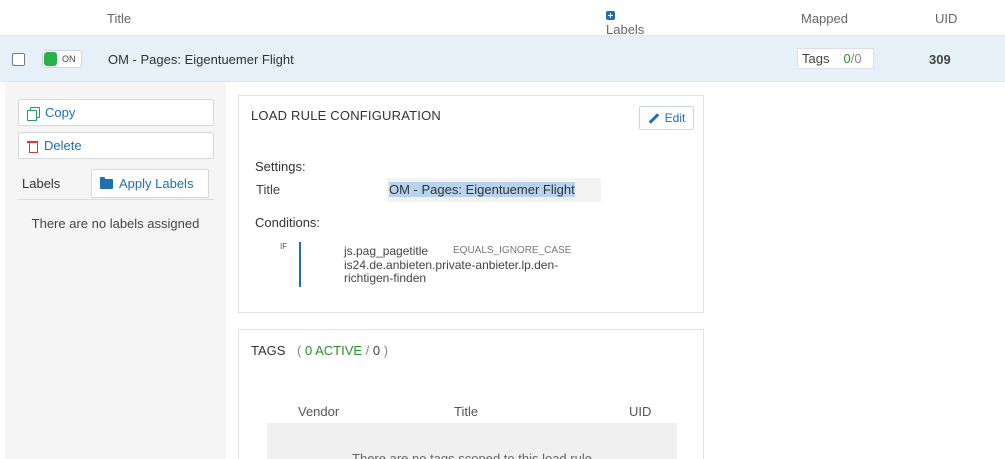 The height and width of the screenshot is (459, 1005). What do you see at coordinates (946, 18) in the screenshot?
I see `column-header-uid: UID` at bounding box center [946, 18].